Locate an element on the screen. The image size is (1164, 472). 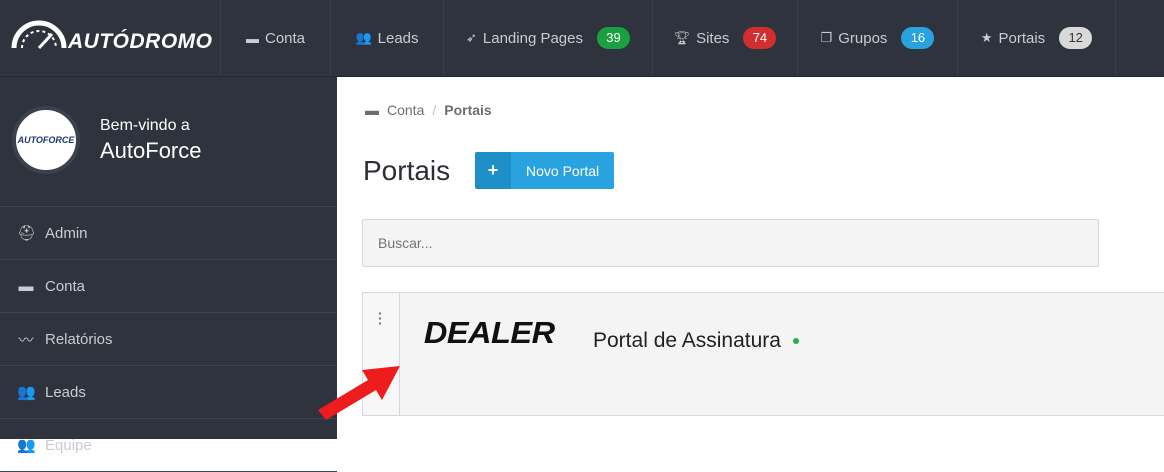
company-name: AutoForce is located at coordinates (151, 150).